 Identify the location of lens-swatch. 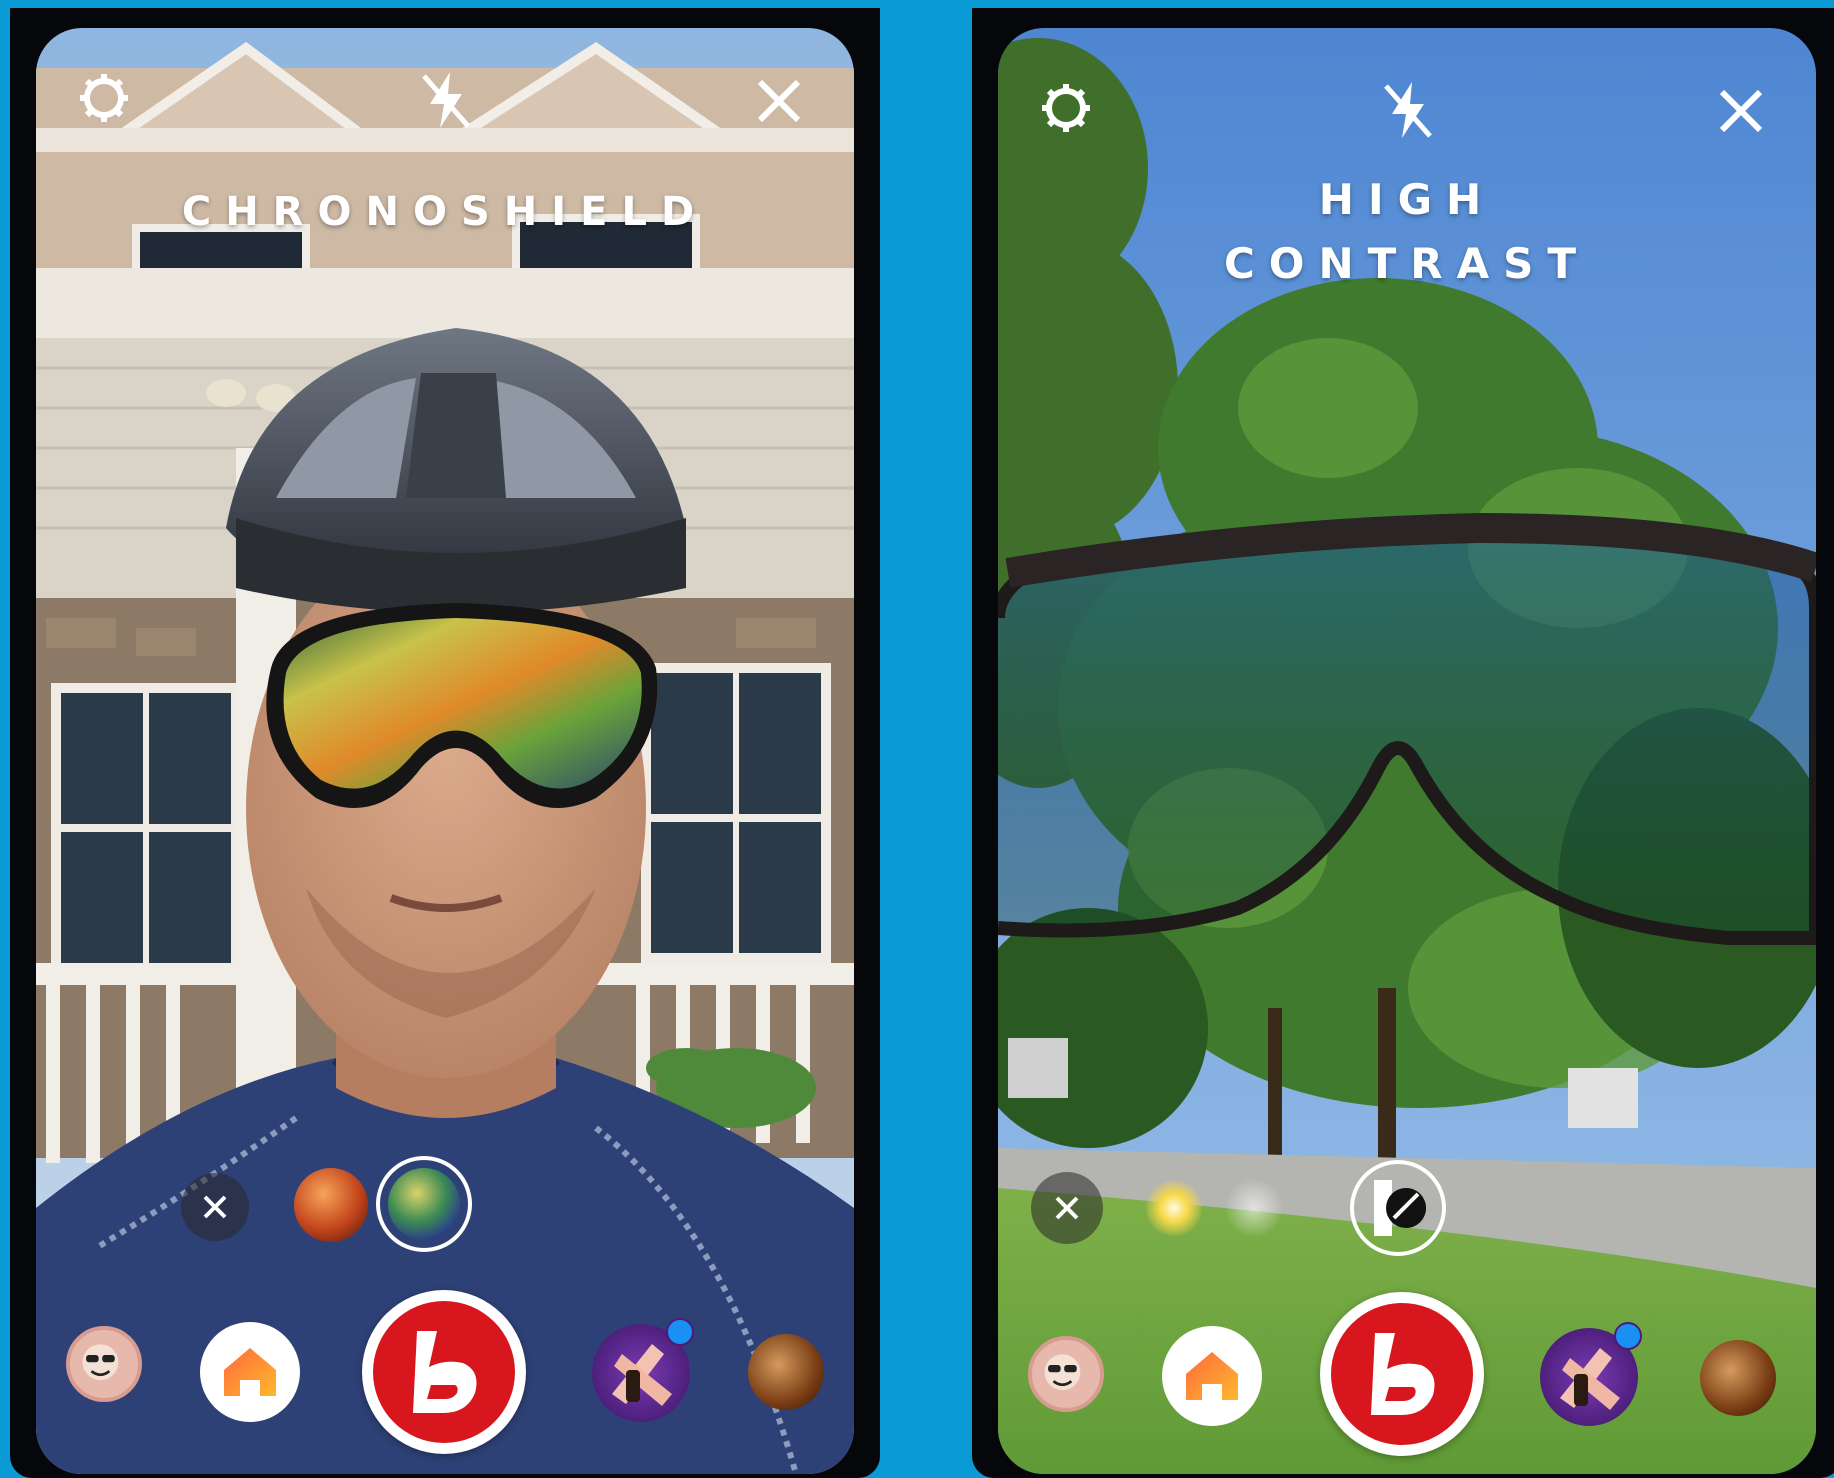
(424, 1204).